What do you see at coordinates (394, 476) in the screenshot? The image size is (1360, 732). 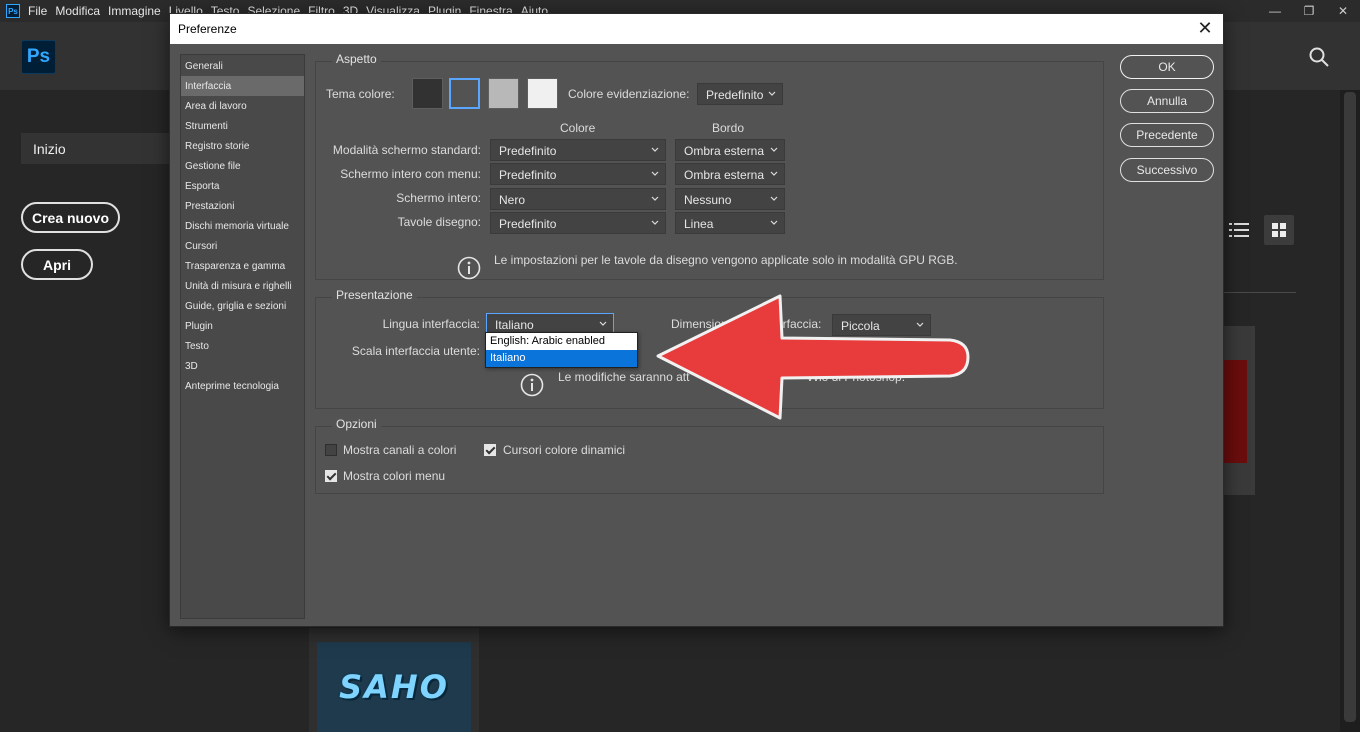 I see `menu-colors-label: Mostra colori menu` at bounding box center [394, 476].